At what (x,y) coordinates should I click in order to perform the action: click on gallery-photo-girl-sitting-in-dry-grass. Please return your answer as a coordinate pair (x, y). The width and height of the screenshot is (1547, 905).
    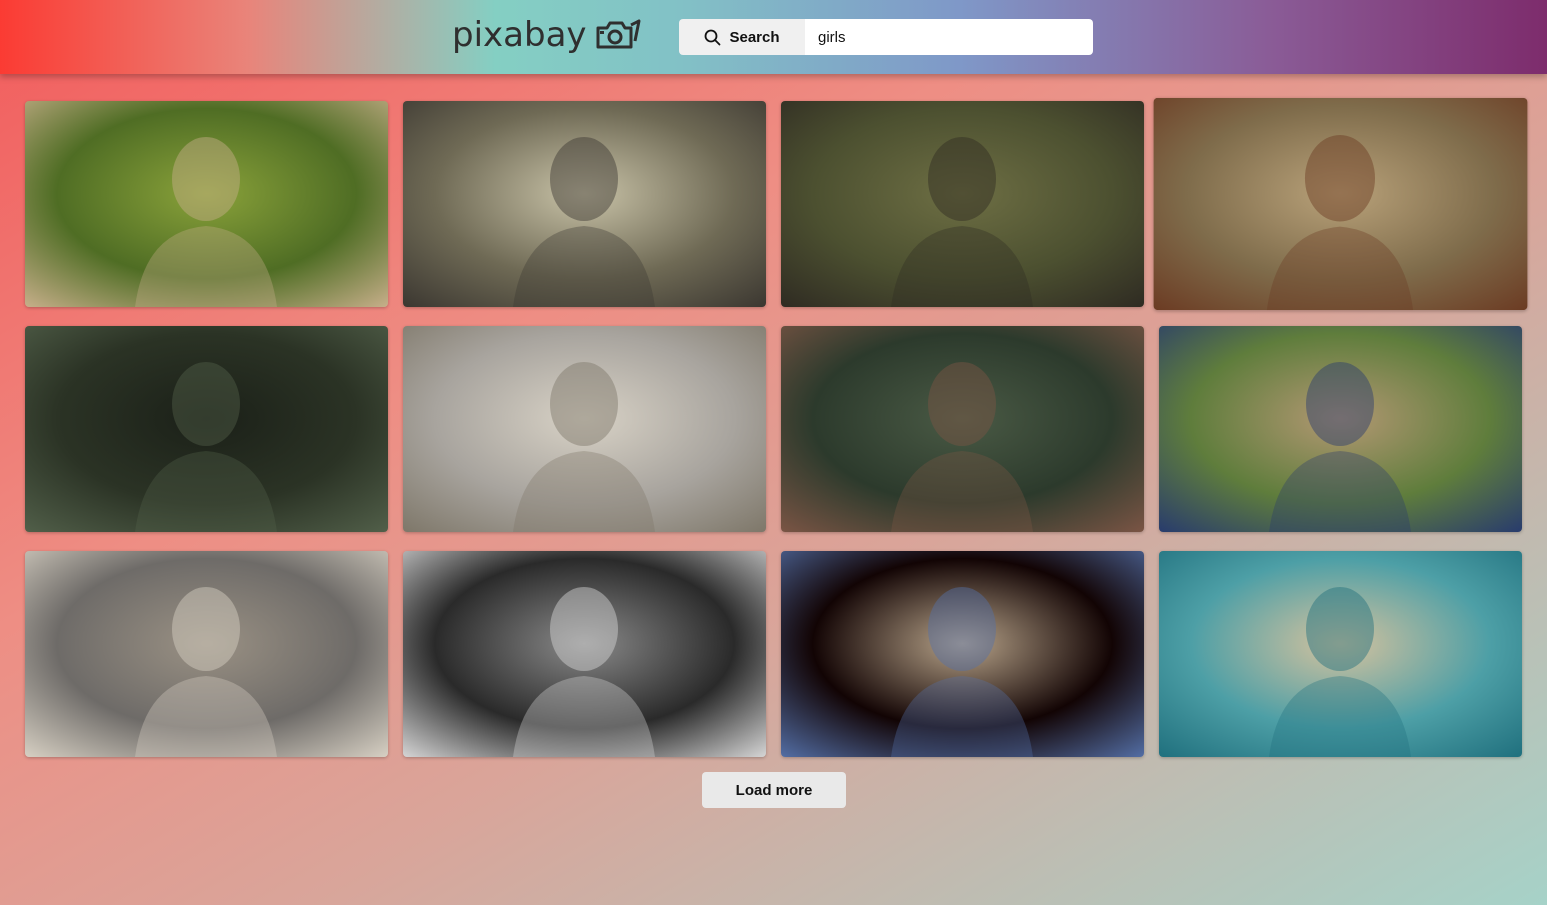
    Looking at the image, I should click on (584, 204).